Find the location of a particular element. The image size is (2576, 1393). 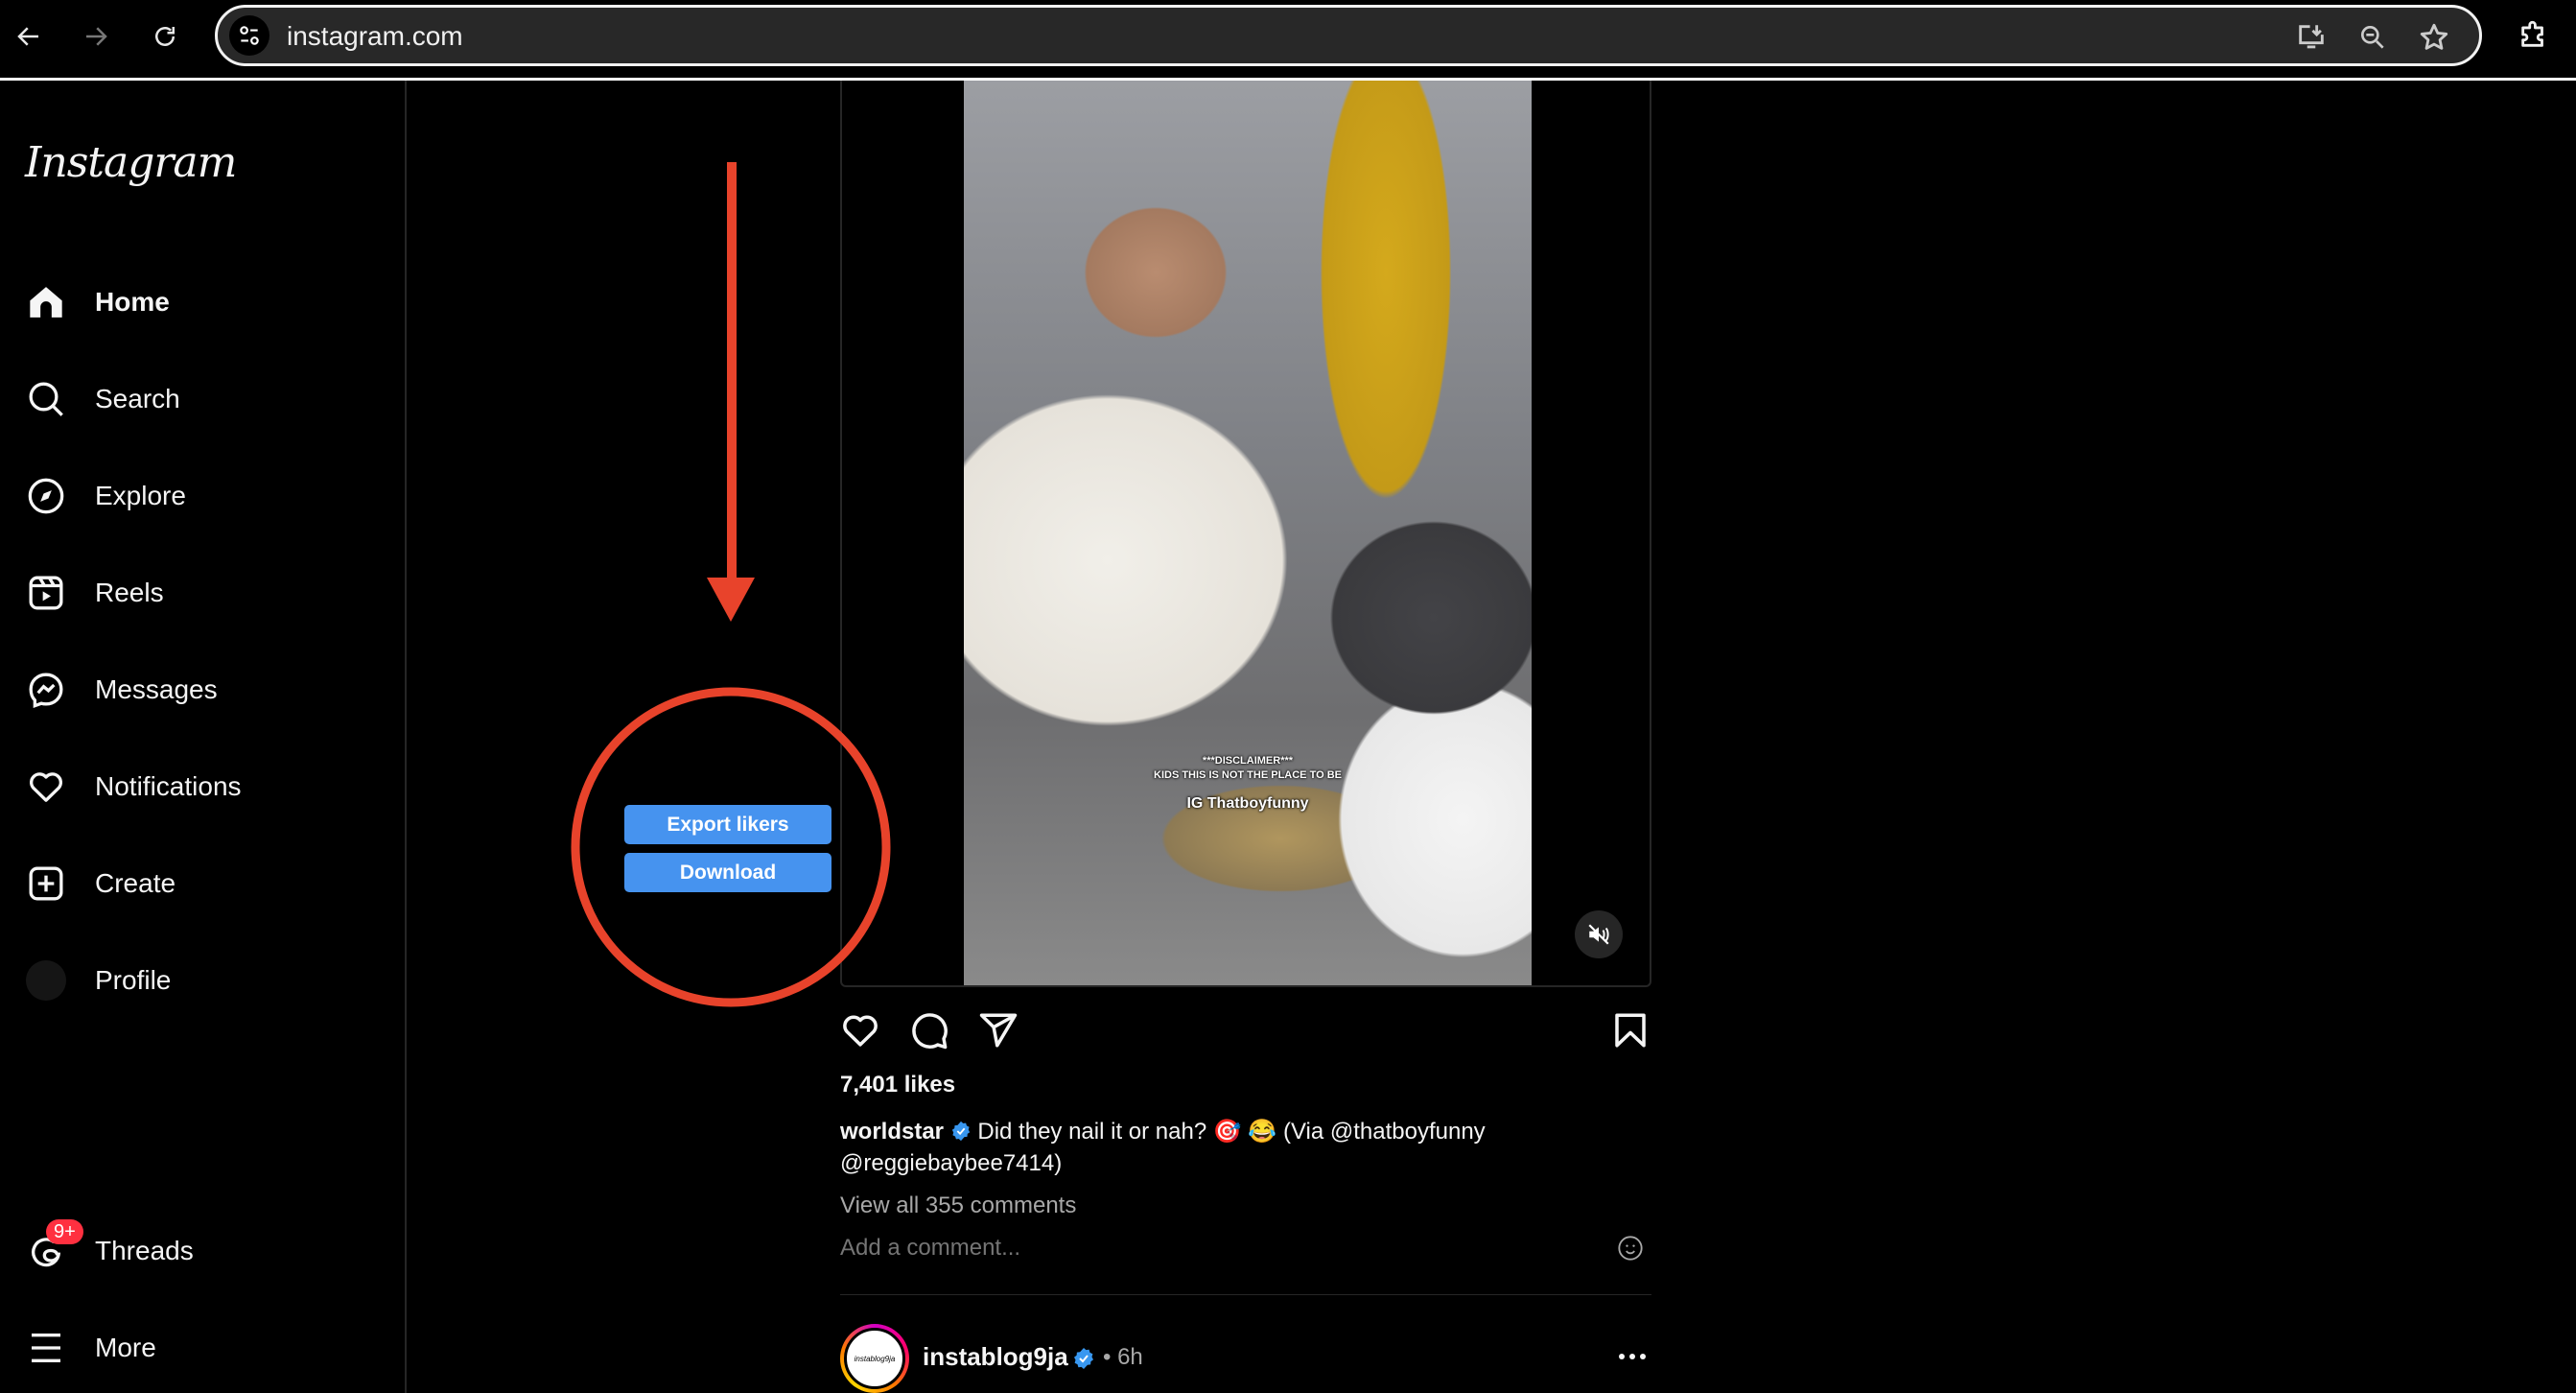

menu-icon is located at coordinates (46, 1348).